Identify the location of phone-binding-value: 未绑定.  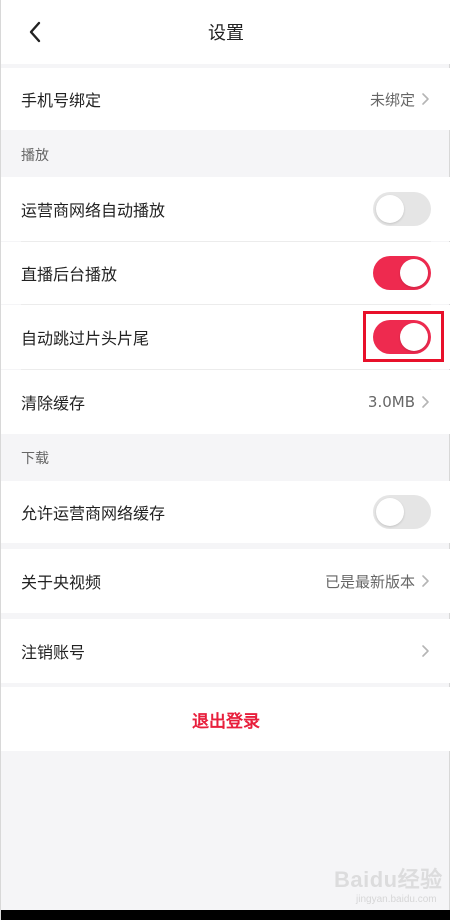
(392, 99).